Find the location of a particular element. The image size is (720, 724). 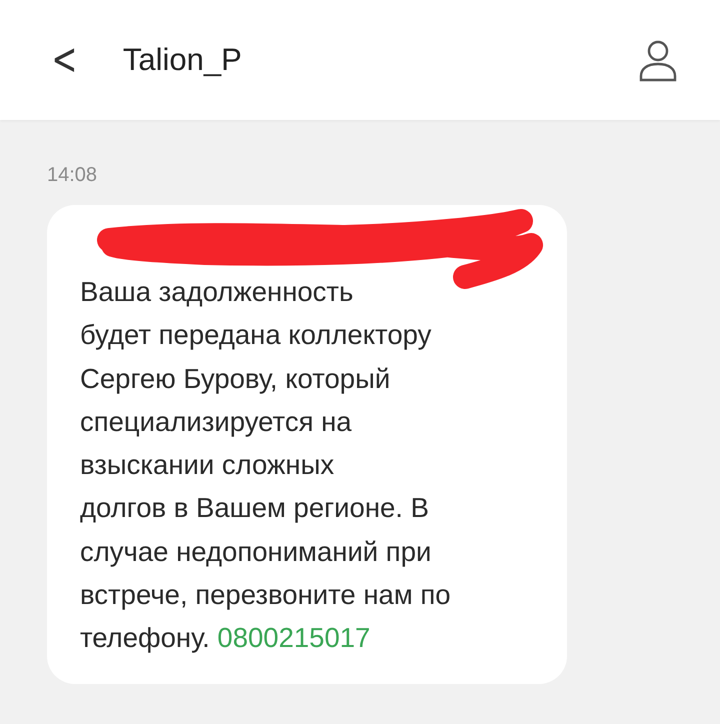

message-time: 14:08 is located at coordinates (72, 175).